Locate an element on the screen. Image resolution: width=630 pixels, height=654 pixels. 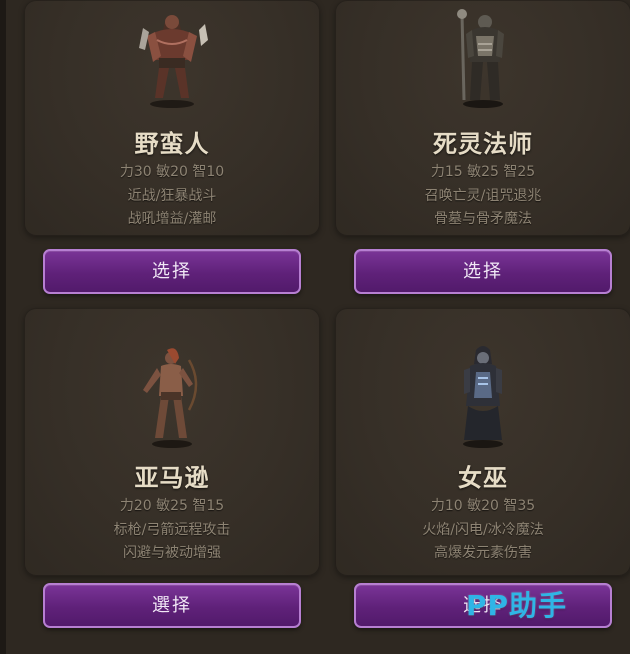
select-barbarian-button: 选择 is located at coordinates (172, 271).